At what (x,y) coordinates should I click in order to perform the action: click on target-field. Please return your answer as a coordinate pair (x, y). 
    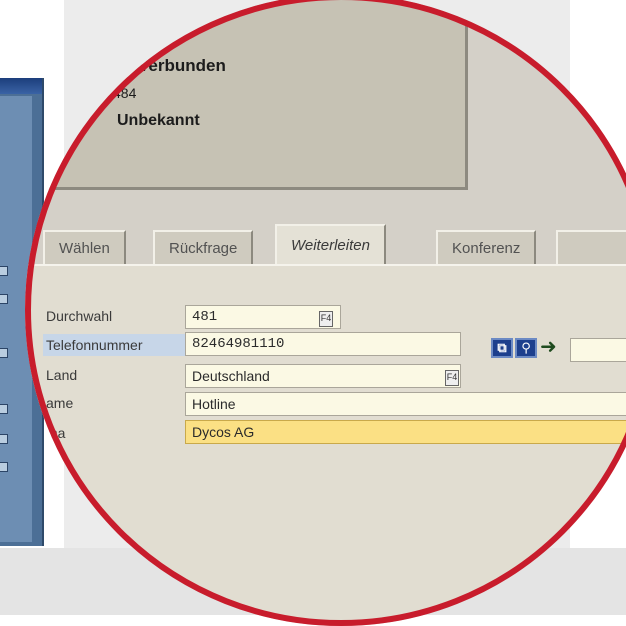
    Looking at the image, I should click on (598, 350).